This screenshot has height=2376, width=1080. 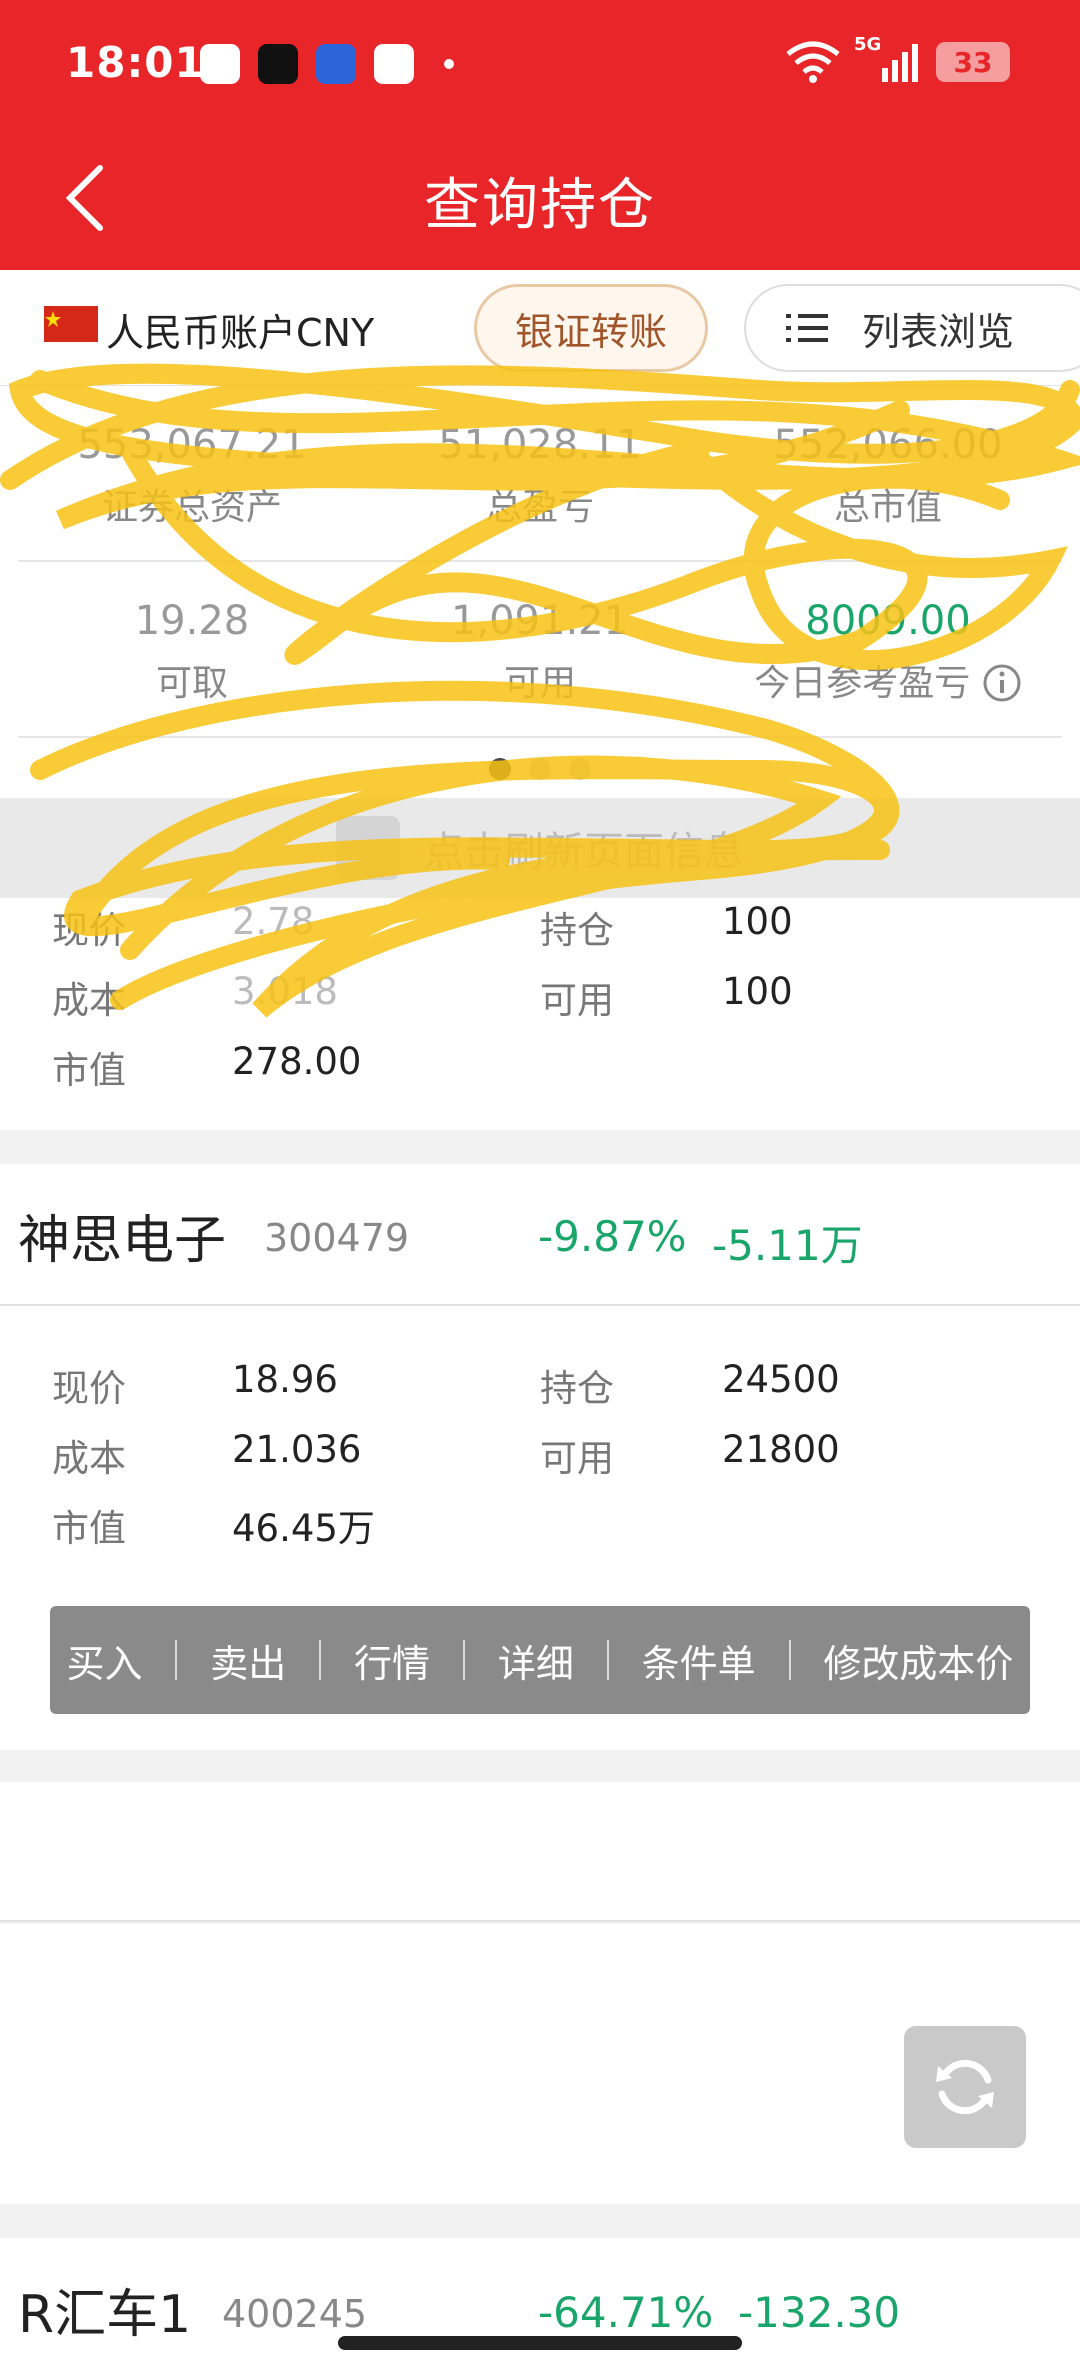 I want to click on withdrawable: 19.28 可取, so click(x=192, y=649).